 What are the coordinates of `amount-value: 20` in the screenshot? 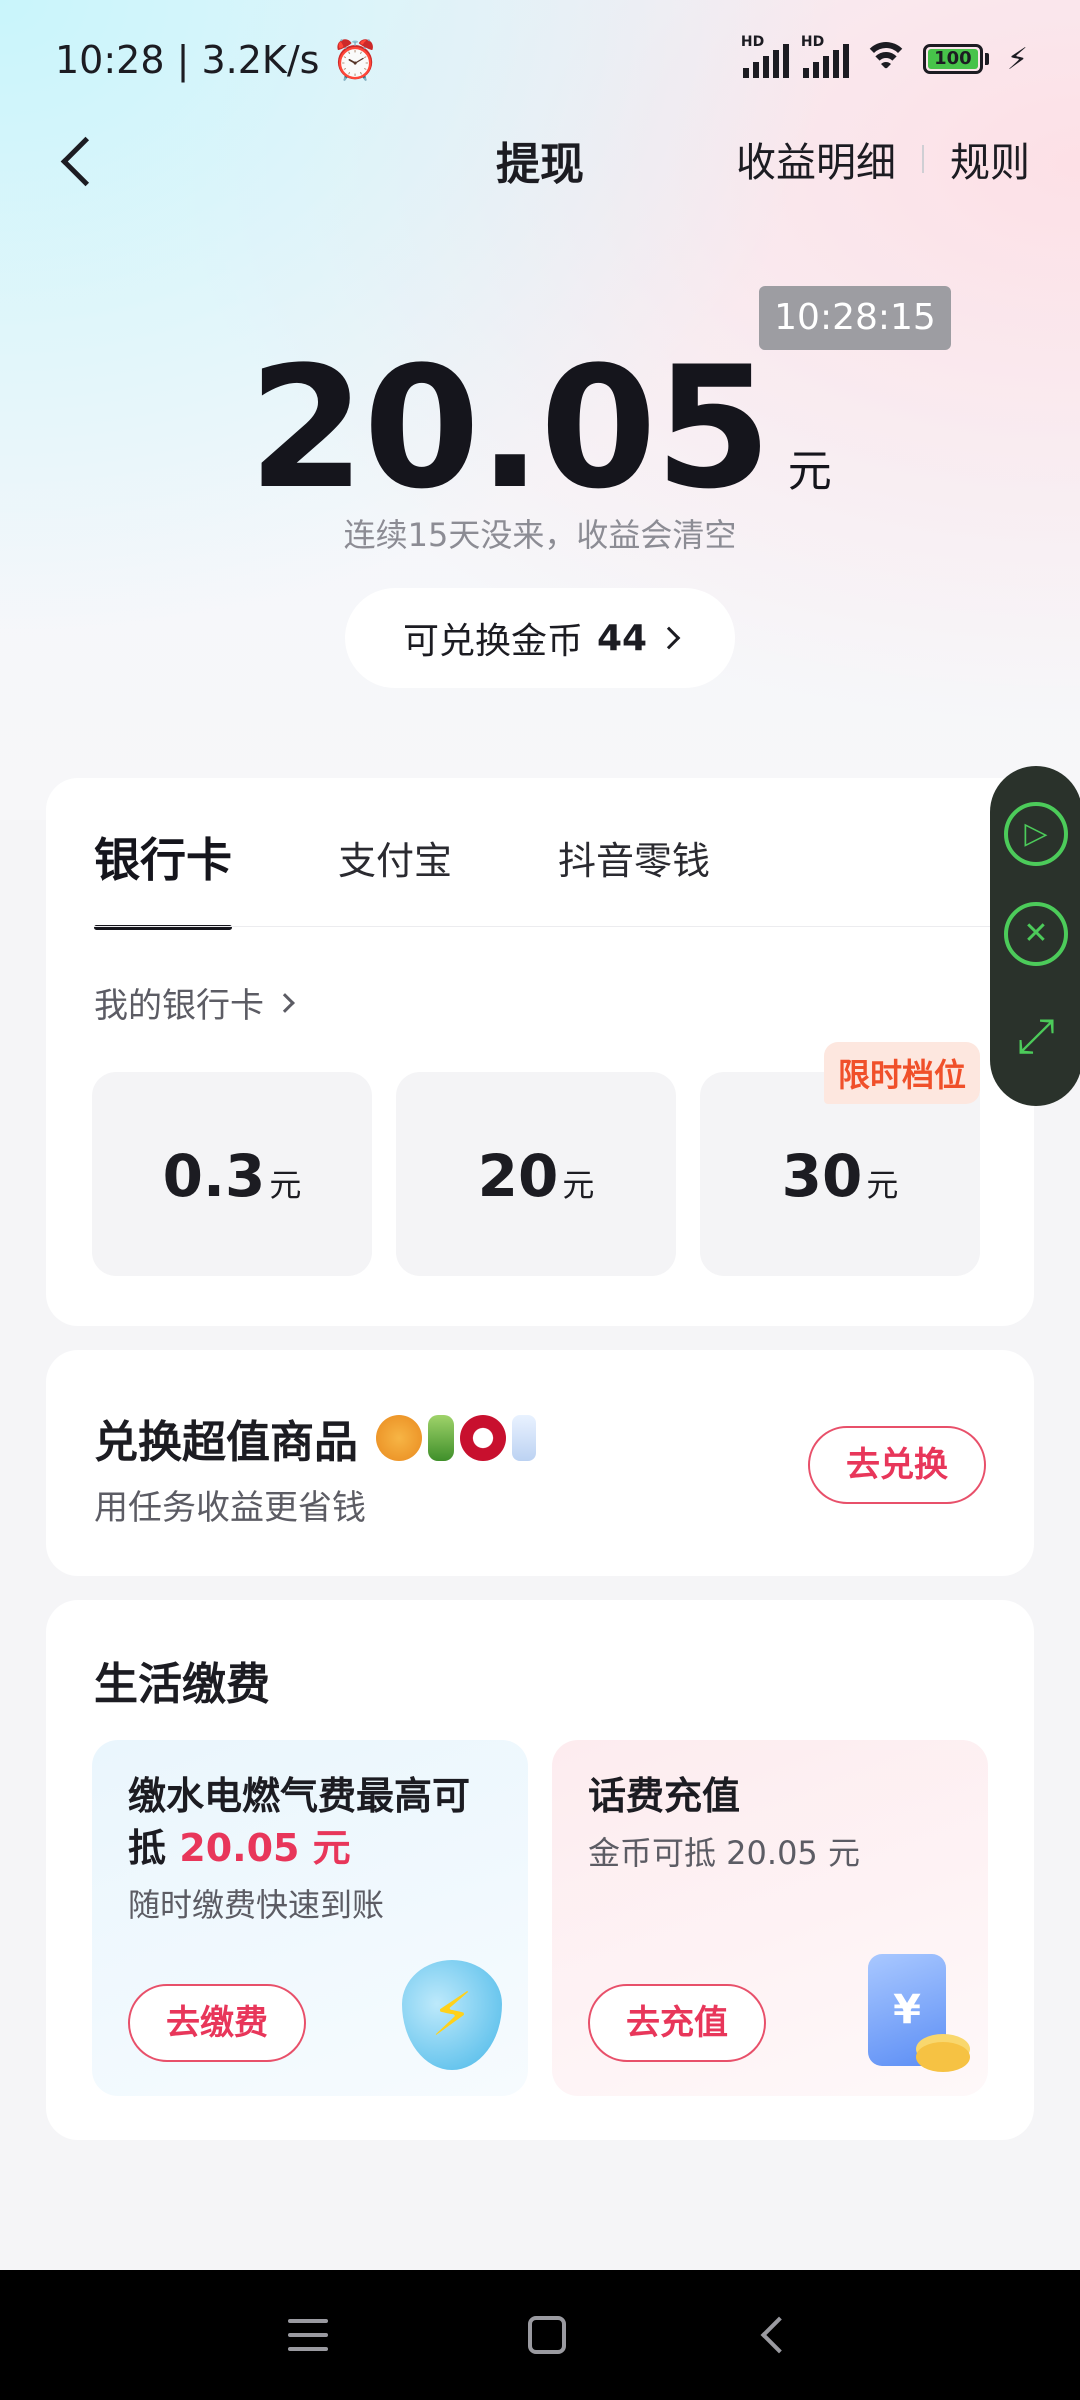 It's located at (518, 1176).